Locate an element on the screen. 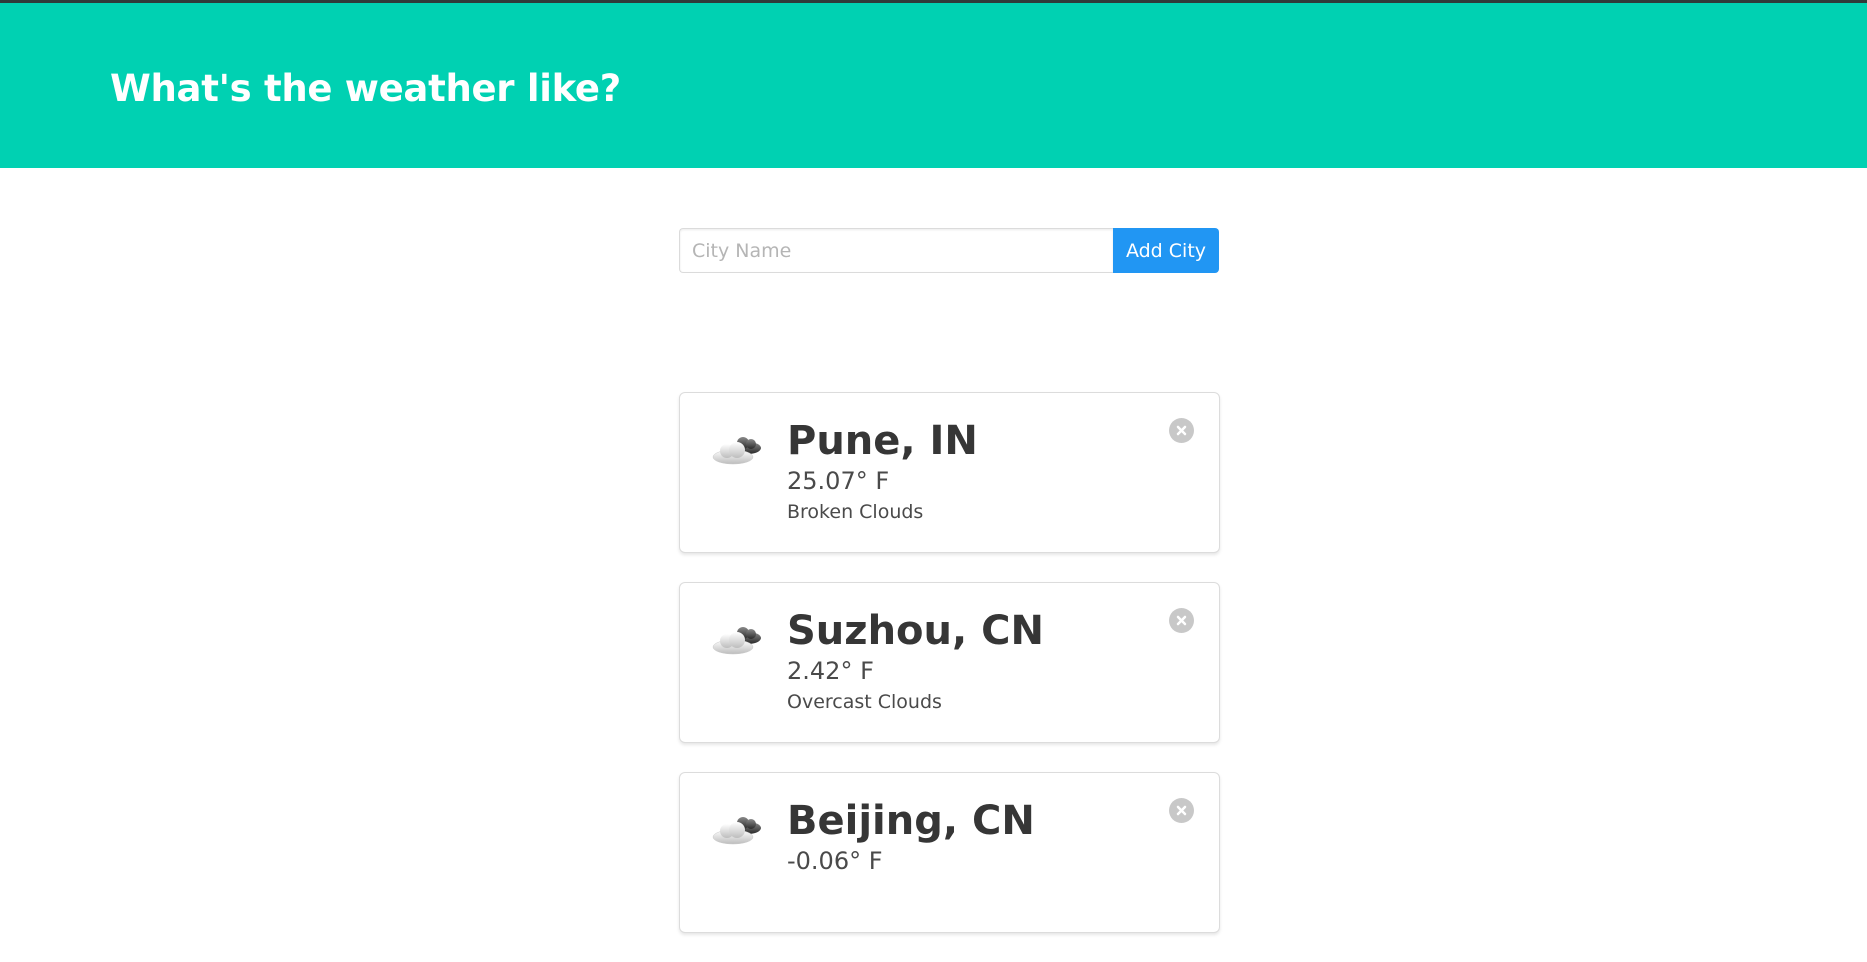 The image size is (1867, 962). city-name: Pune, IN is located at coordinates (882, 441).